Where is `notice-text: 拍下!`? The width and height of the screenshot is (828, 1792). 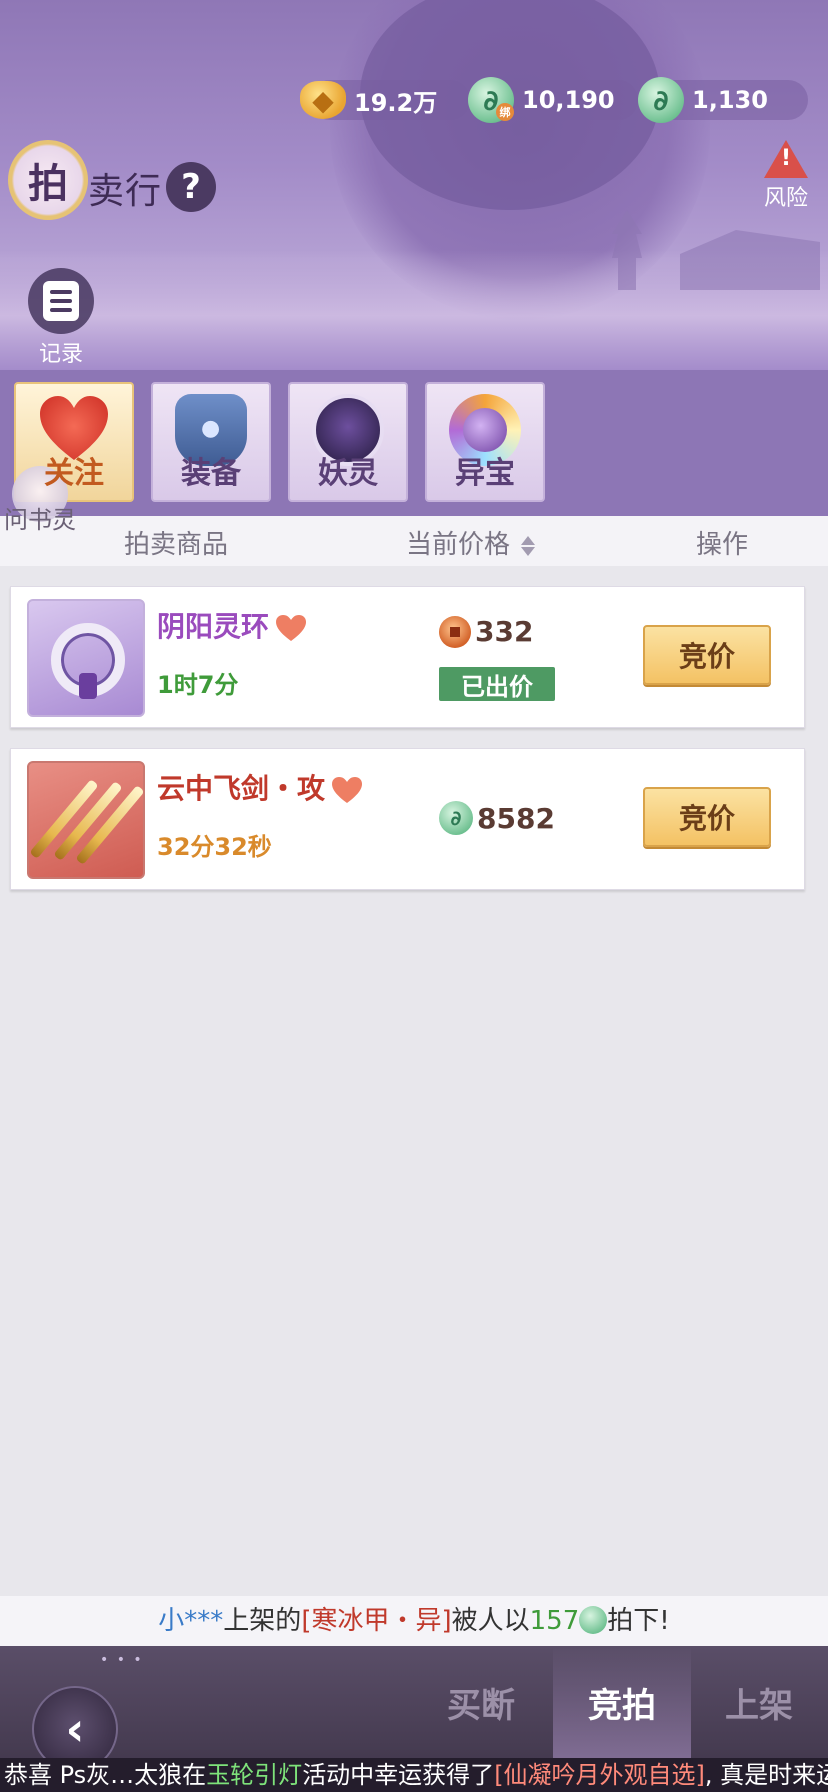 notice-text: 拍下! is located at coordinates (638, 1621).